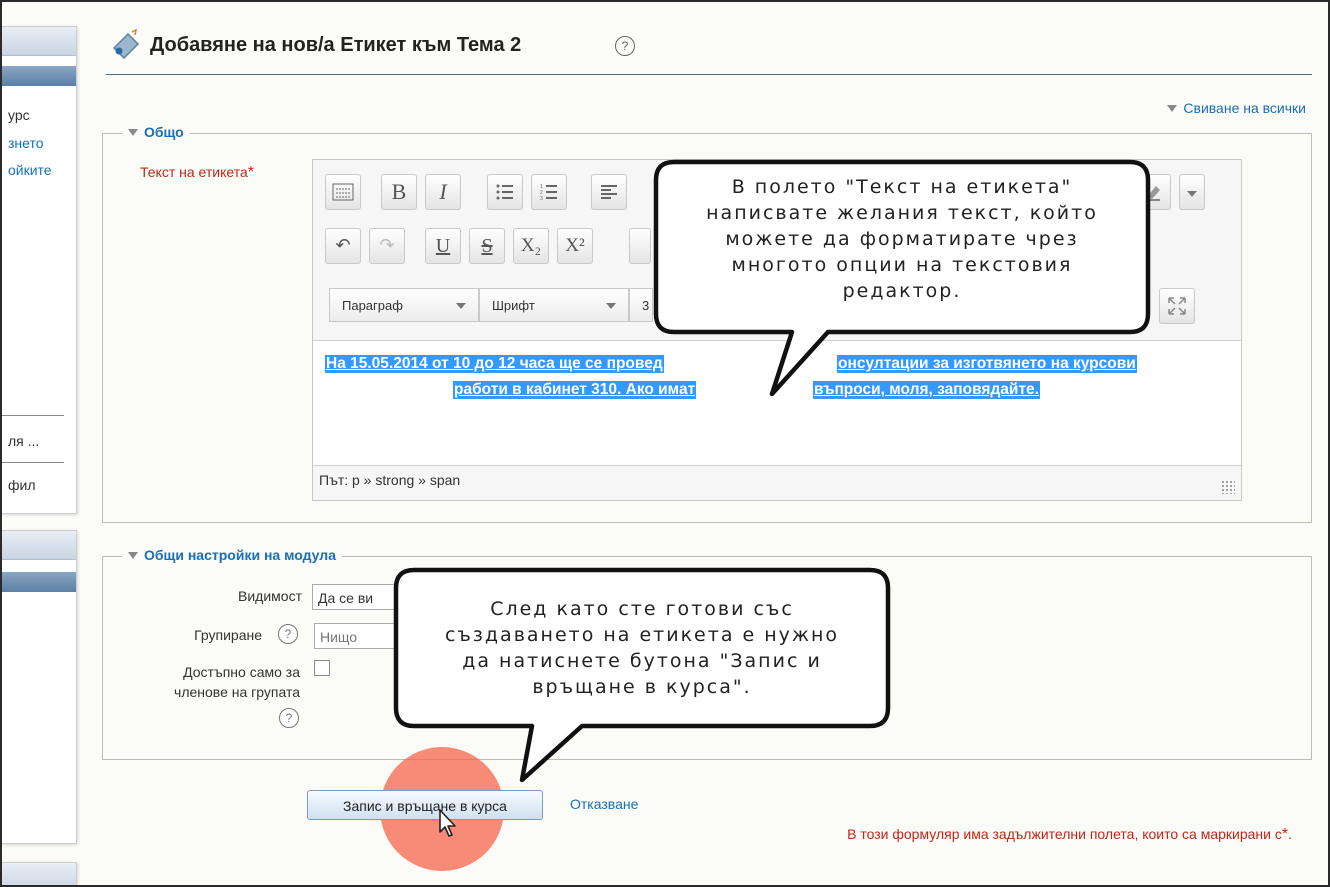  Describe the element at coordinates (642, 687) in the screenshot. I see `callout-bottom-line: връщане в курса".` at that location.